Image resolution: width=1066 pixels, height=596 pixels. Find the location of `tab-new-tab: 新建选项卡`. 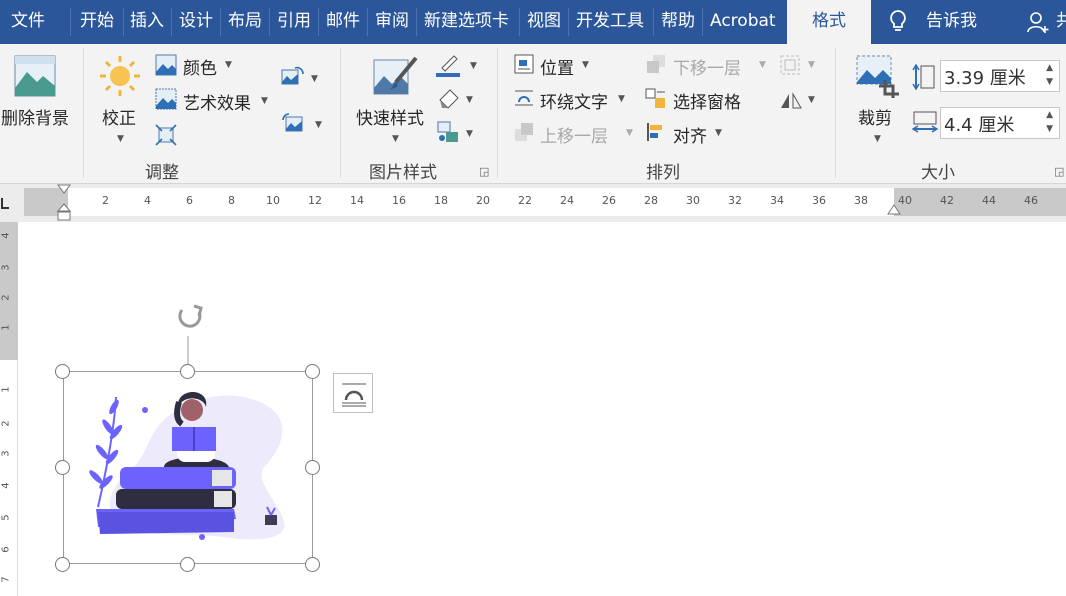

tab-new-tab: 新建选项卡 is located at coordinates (466, 22).